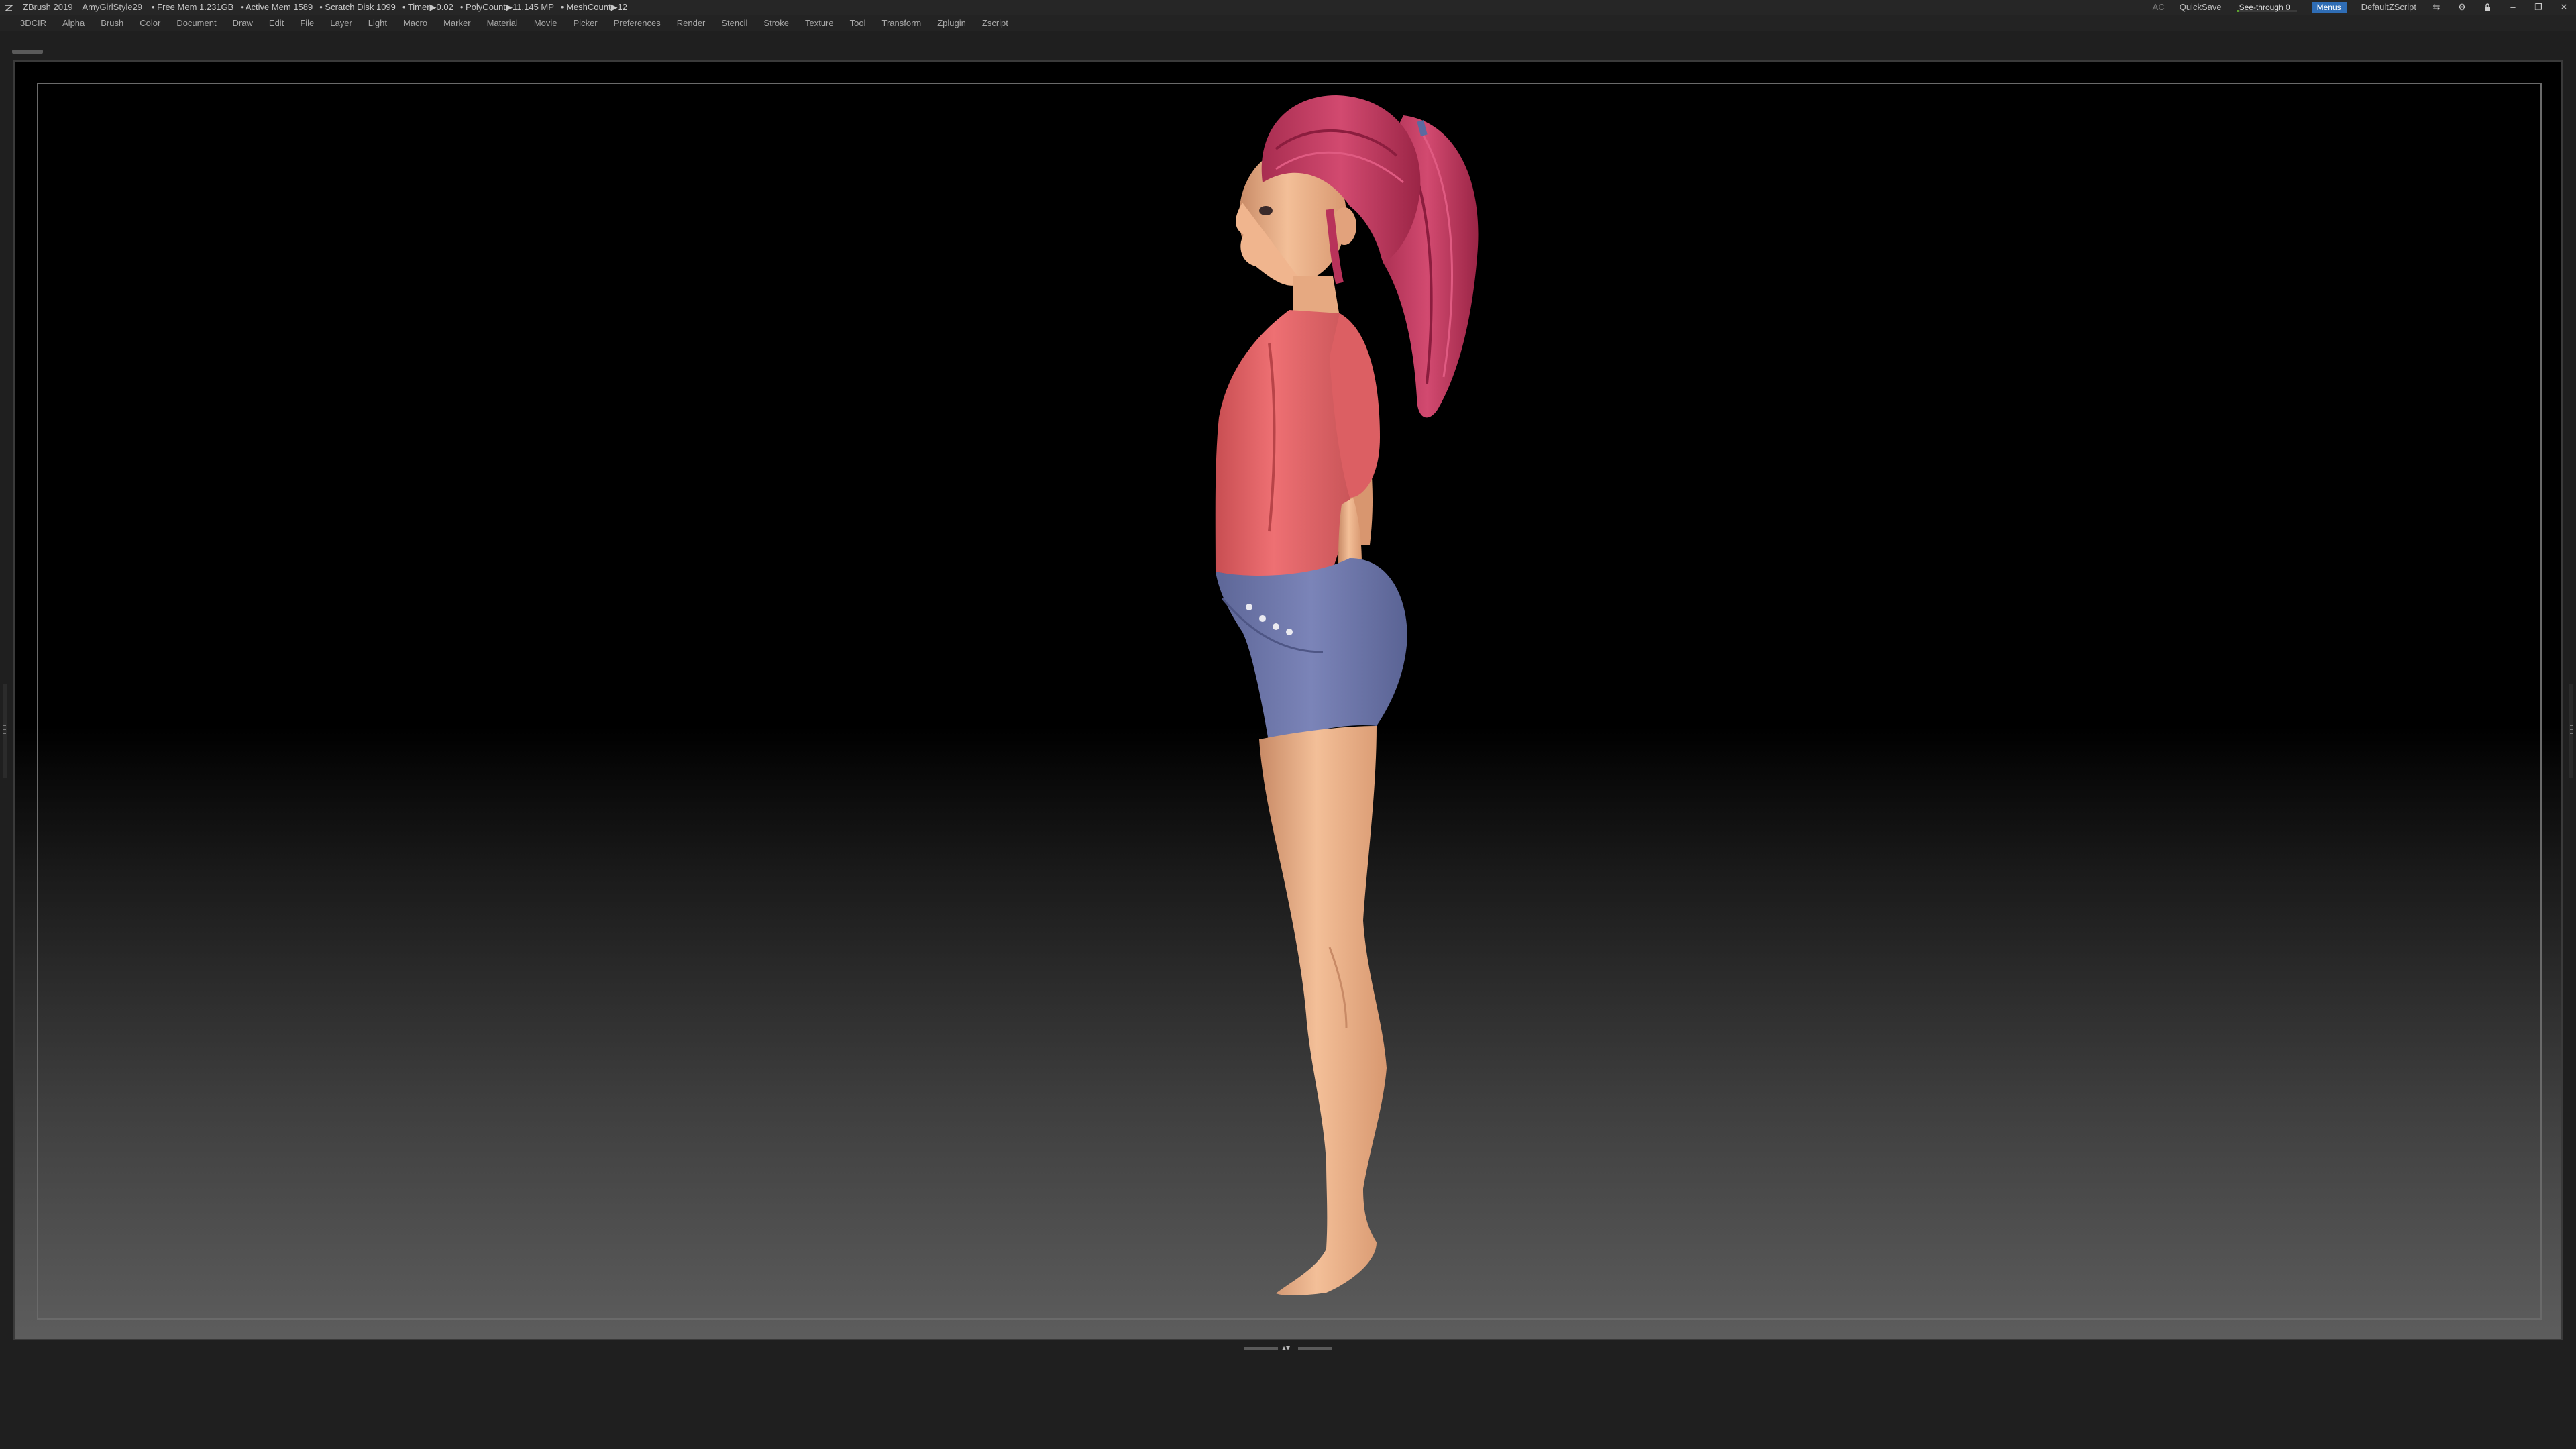  I want to click on active-mem: • Active Mem 1589, so click(276, 7).